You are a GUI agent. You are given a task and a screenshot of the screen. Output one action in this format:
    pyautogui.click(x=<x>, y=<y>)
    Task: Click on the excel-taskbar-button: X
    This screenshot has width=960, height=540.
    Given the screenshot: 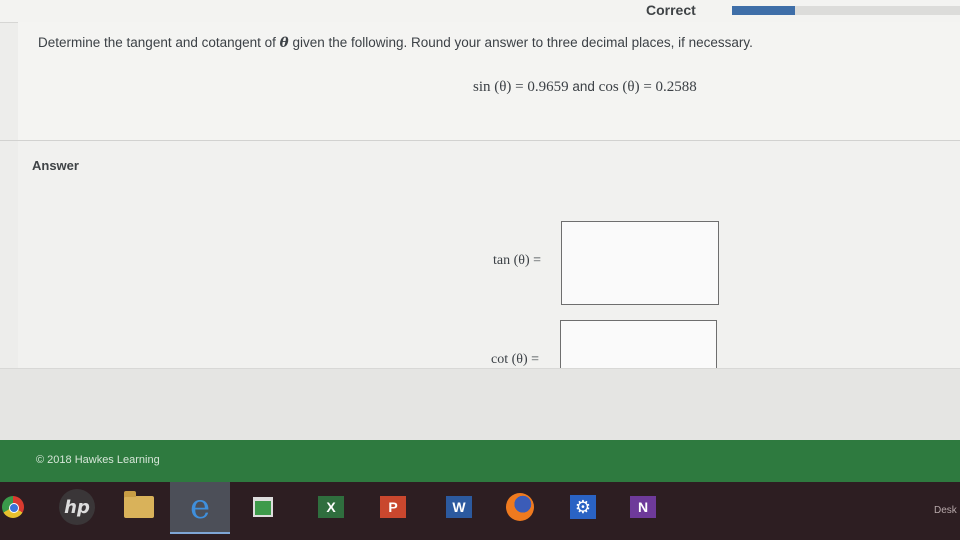 What is the action you would take?
    pyautogui.click(x=331, y=507)
    